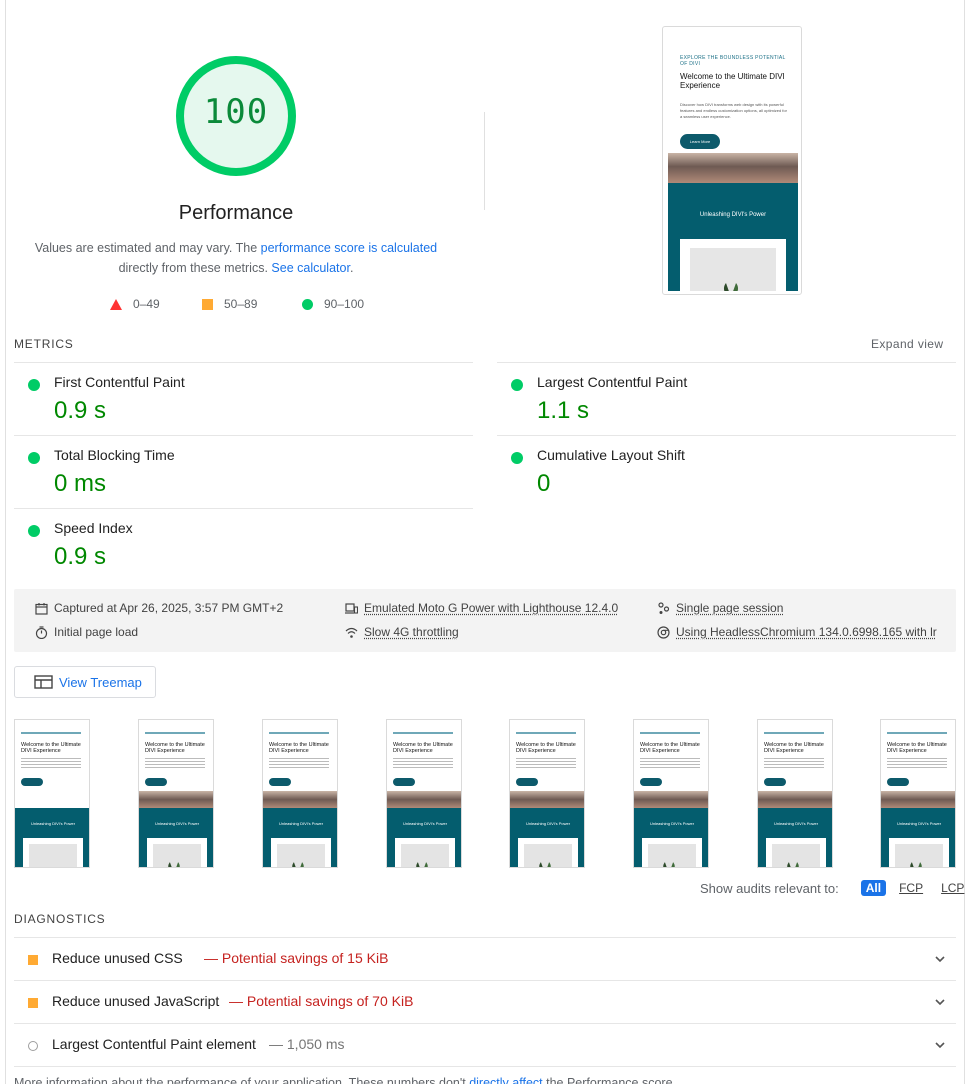  Describe the element at coordinates (733, 269) in the screenshot. I see `screenshot-card-image` at that location.